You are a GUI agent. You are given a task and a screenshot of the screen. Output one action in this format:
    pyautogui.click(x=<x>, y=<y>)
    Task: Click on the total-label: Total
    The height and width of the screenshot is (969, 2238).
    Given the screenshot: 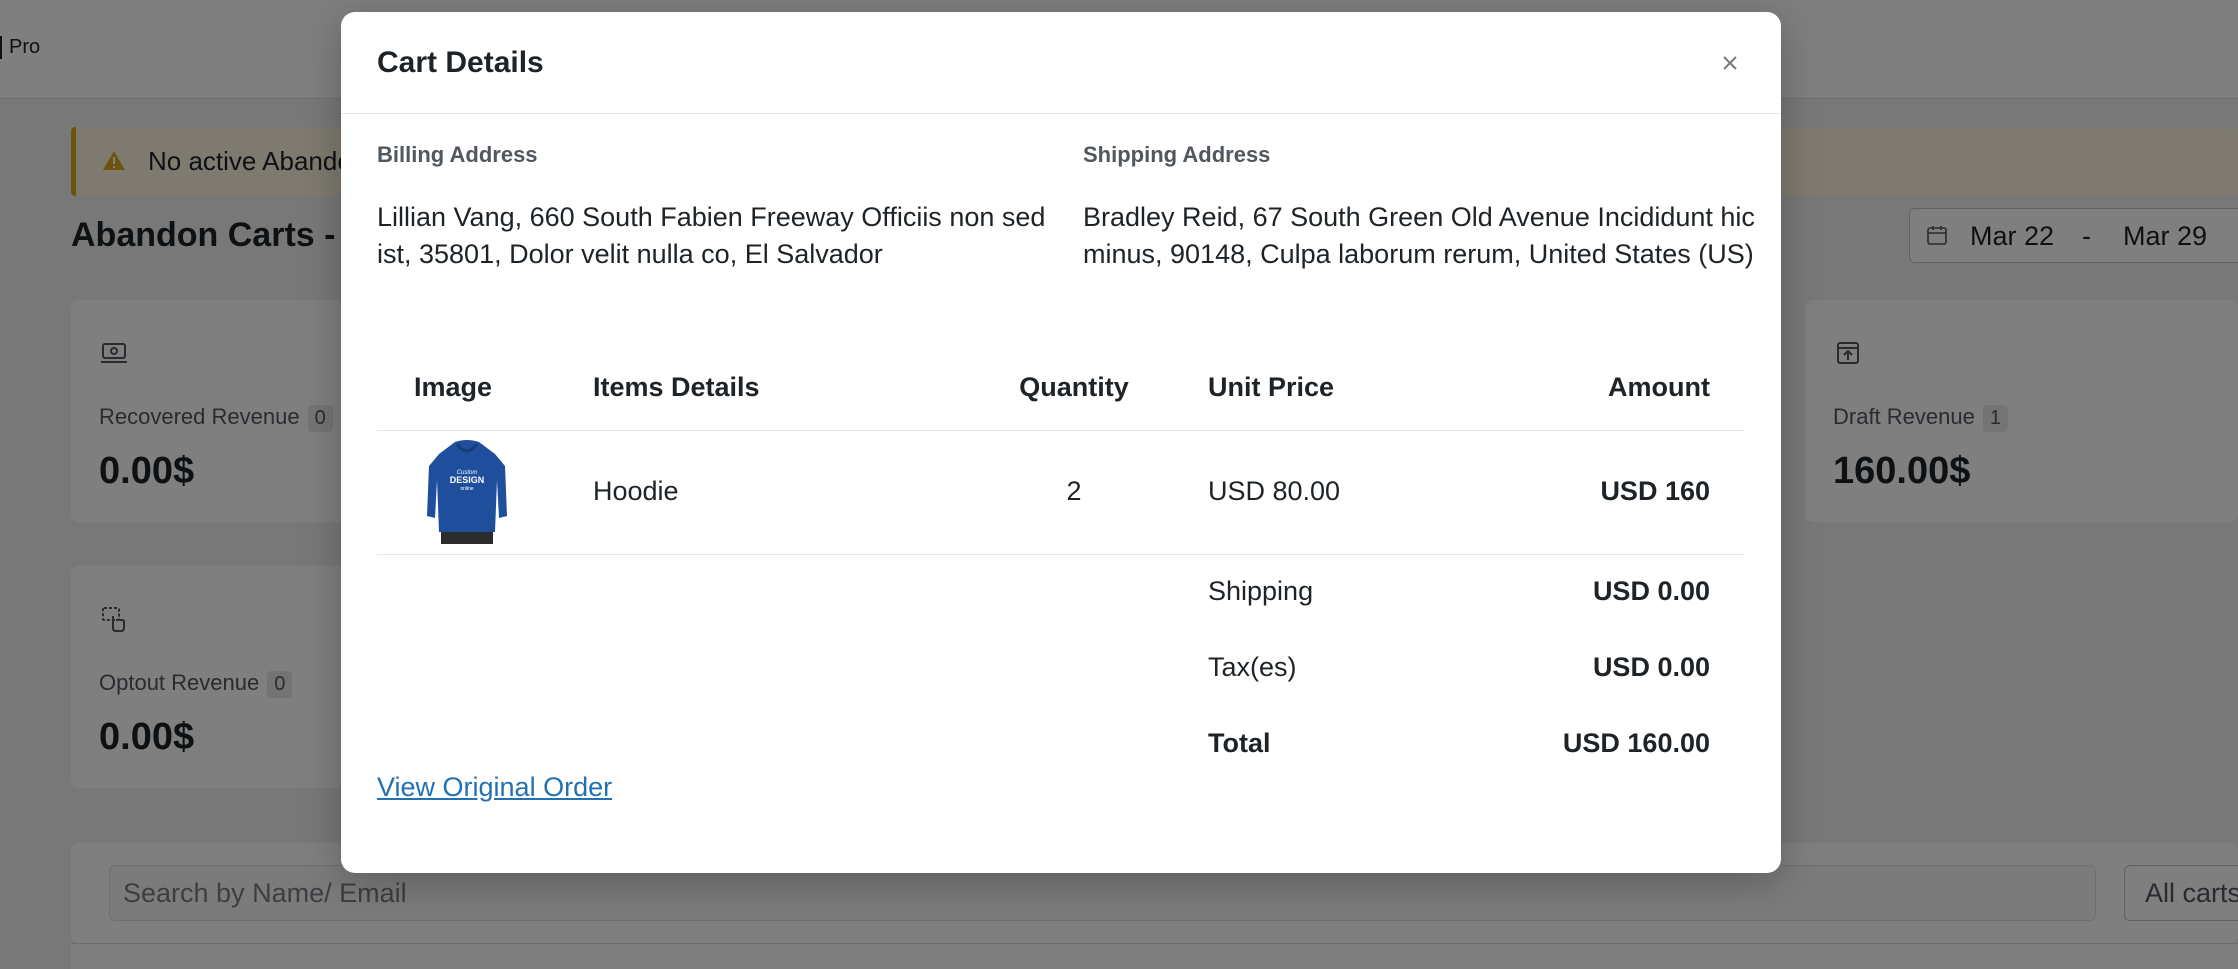 What is the action you would take?
    pyautogui.click(x=1239, y=743)
    